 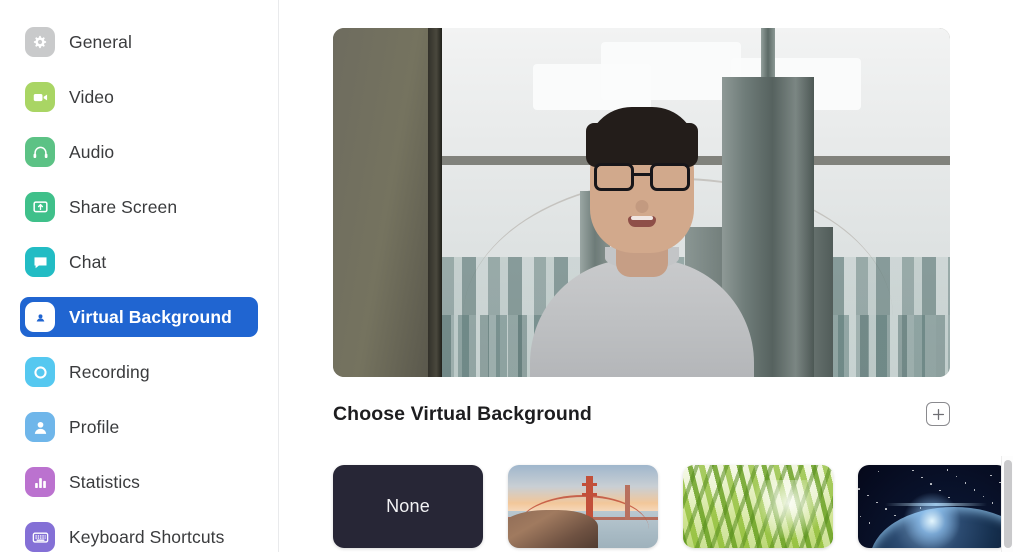 I want to click on background-none-label: None, so click(x=408, y=506).